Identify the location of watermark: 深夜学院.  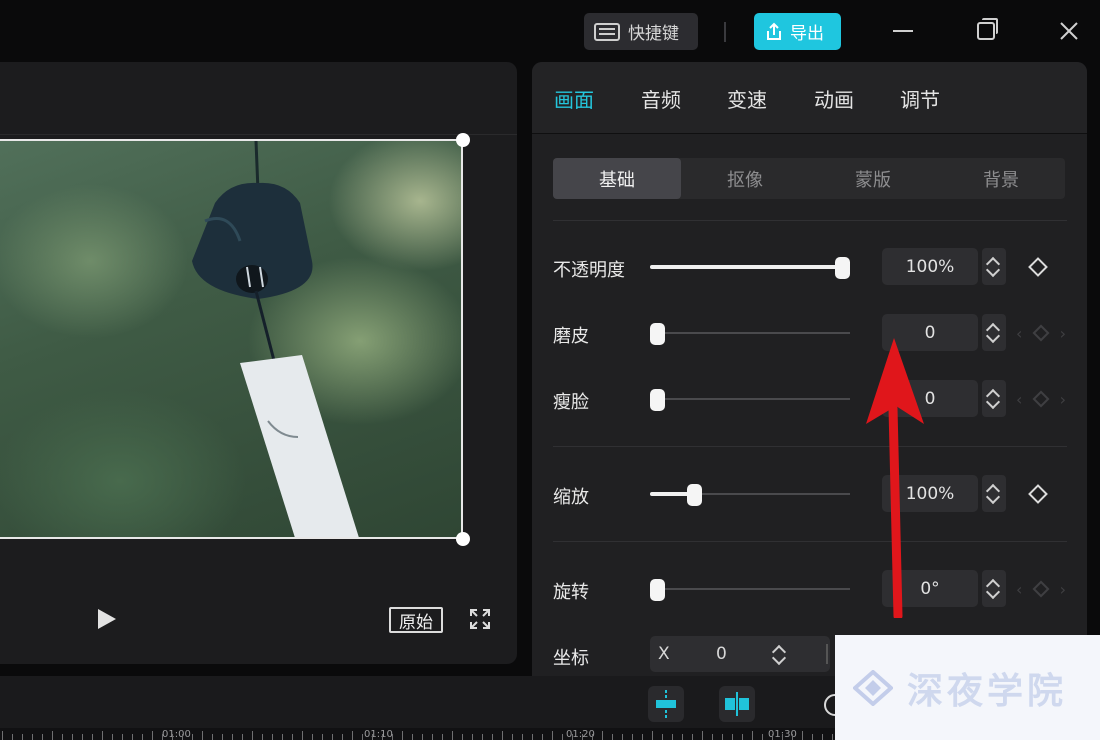
(967, 687).